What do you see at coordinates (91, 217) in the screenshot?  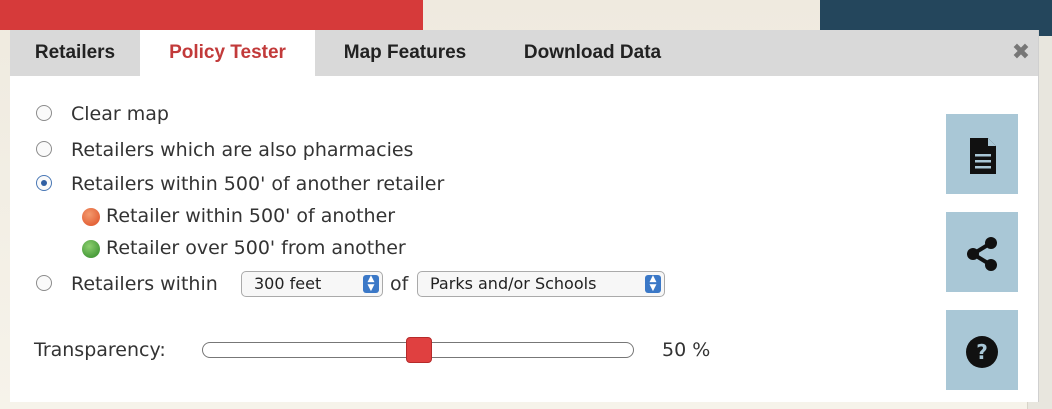 I see `orange-dot-icon` at bounding box center [91, 217].